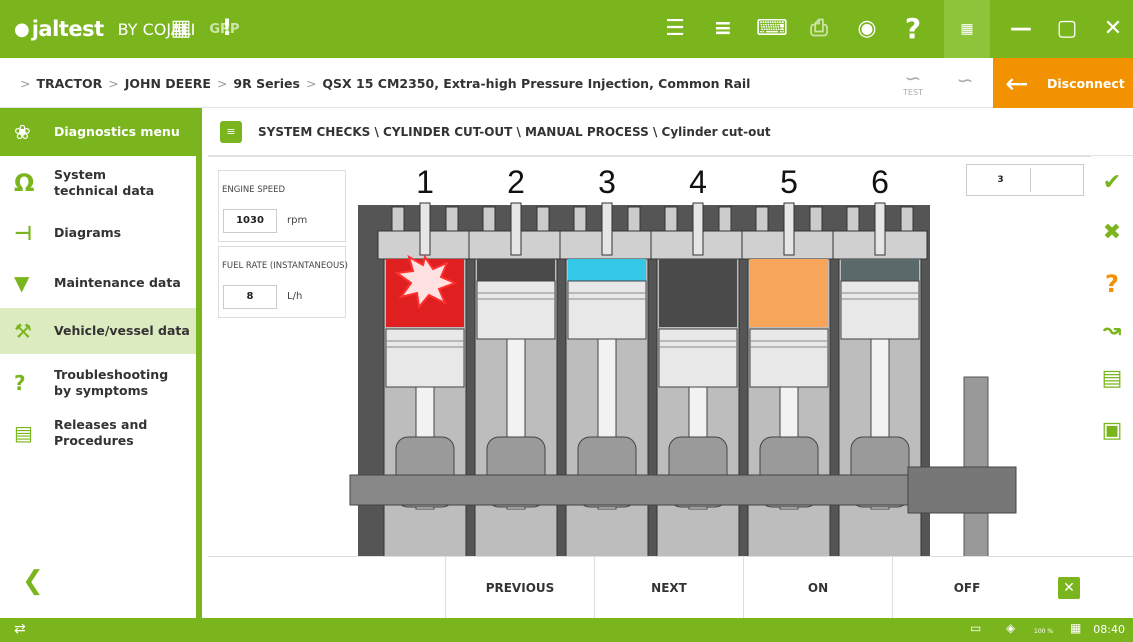 The width and height of the screenshot is (1133, 642). Describe the element at coordinates (1017, 83) in the screenshot. I see `arrow-left-icon: ←` at that location.